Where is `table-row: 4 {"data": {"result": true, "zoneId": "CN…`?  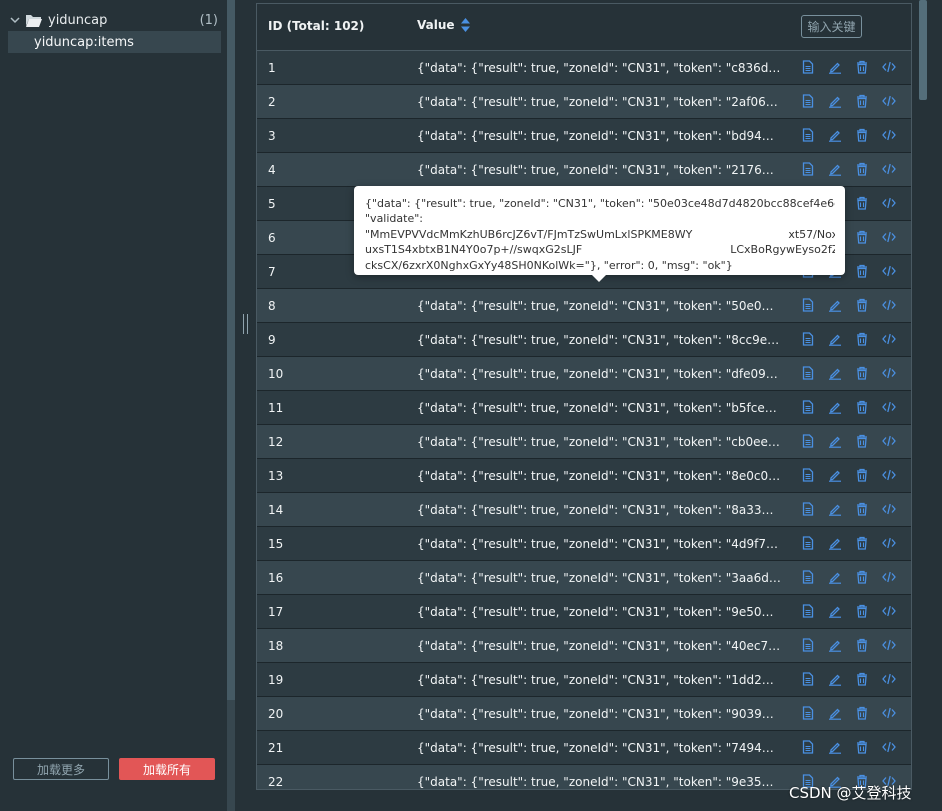 table-row: 4 {"data": {"result": true, "zoneId": "CN… is located at coordinates (584, 170).